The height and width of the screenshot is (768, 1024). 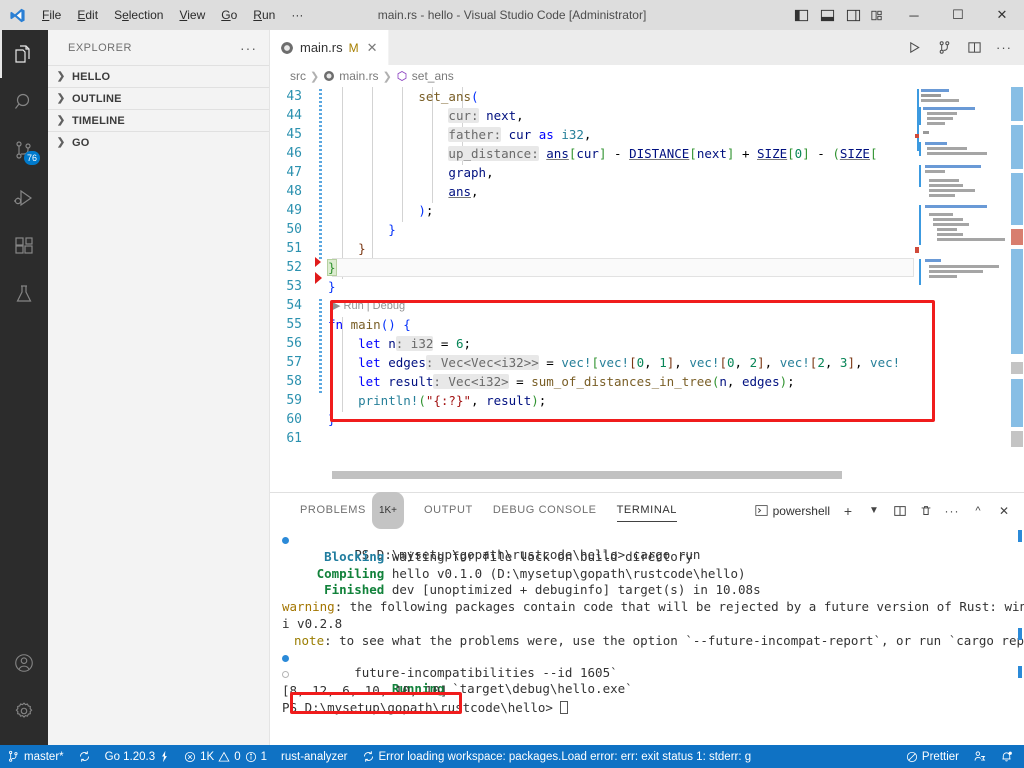 What do you see at coordinates (1017, 283) in the screenshot?
I see `editor-scrollbar` at bounding box center [1017, 283].